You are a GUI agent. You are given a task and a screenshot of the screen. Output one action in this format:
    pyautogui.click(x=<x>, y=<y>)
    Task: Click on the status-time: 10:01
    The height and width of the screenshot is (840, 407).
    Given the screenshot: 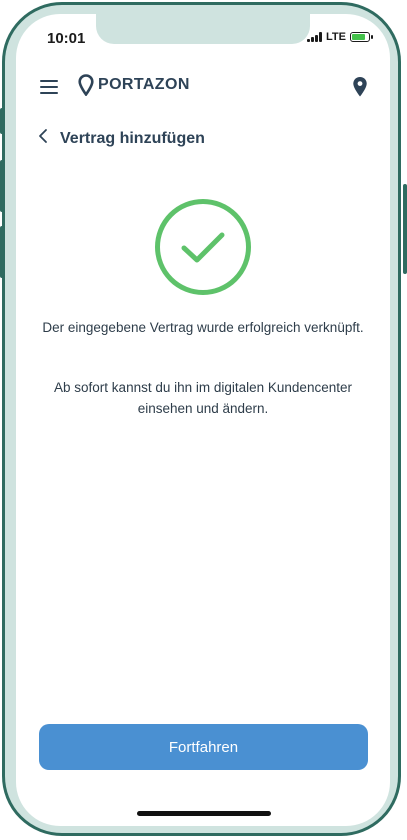 What is the action you would take?
    pyautogui.click(x=66, y=38)
    